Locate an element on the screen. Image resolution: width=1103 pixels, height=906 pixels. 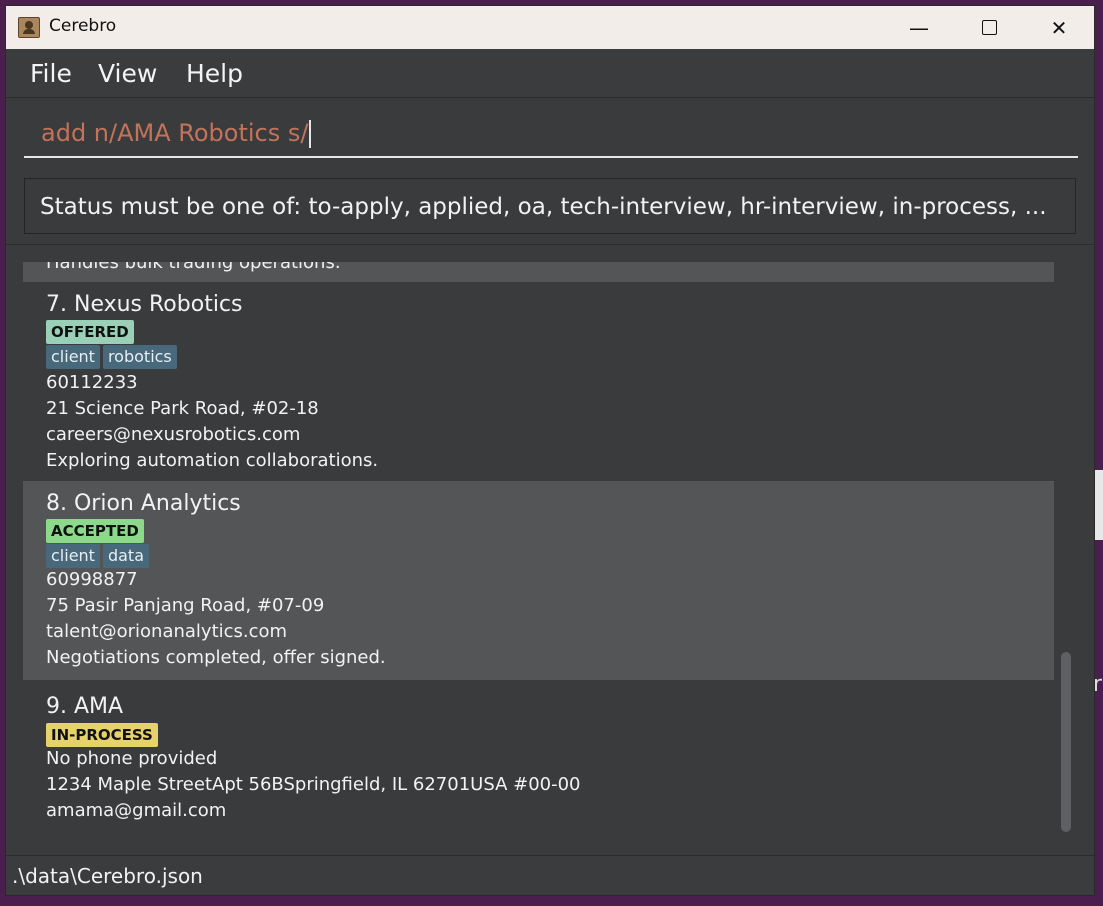
maximize-button is located at coordinates (989, 27).